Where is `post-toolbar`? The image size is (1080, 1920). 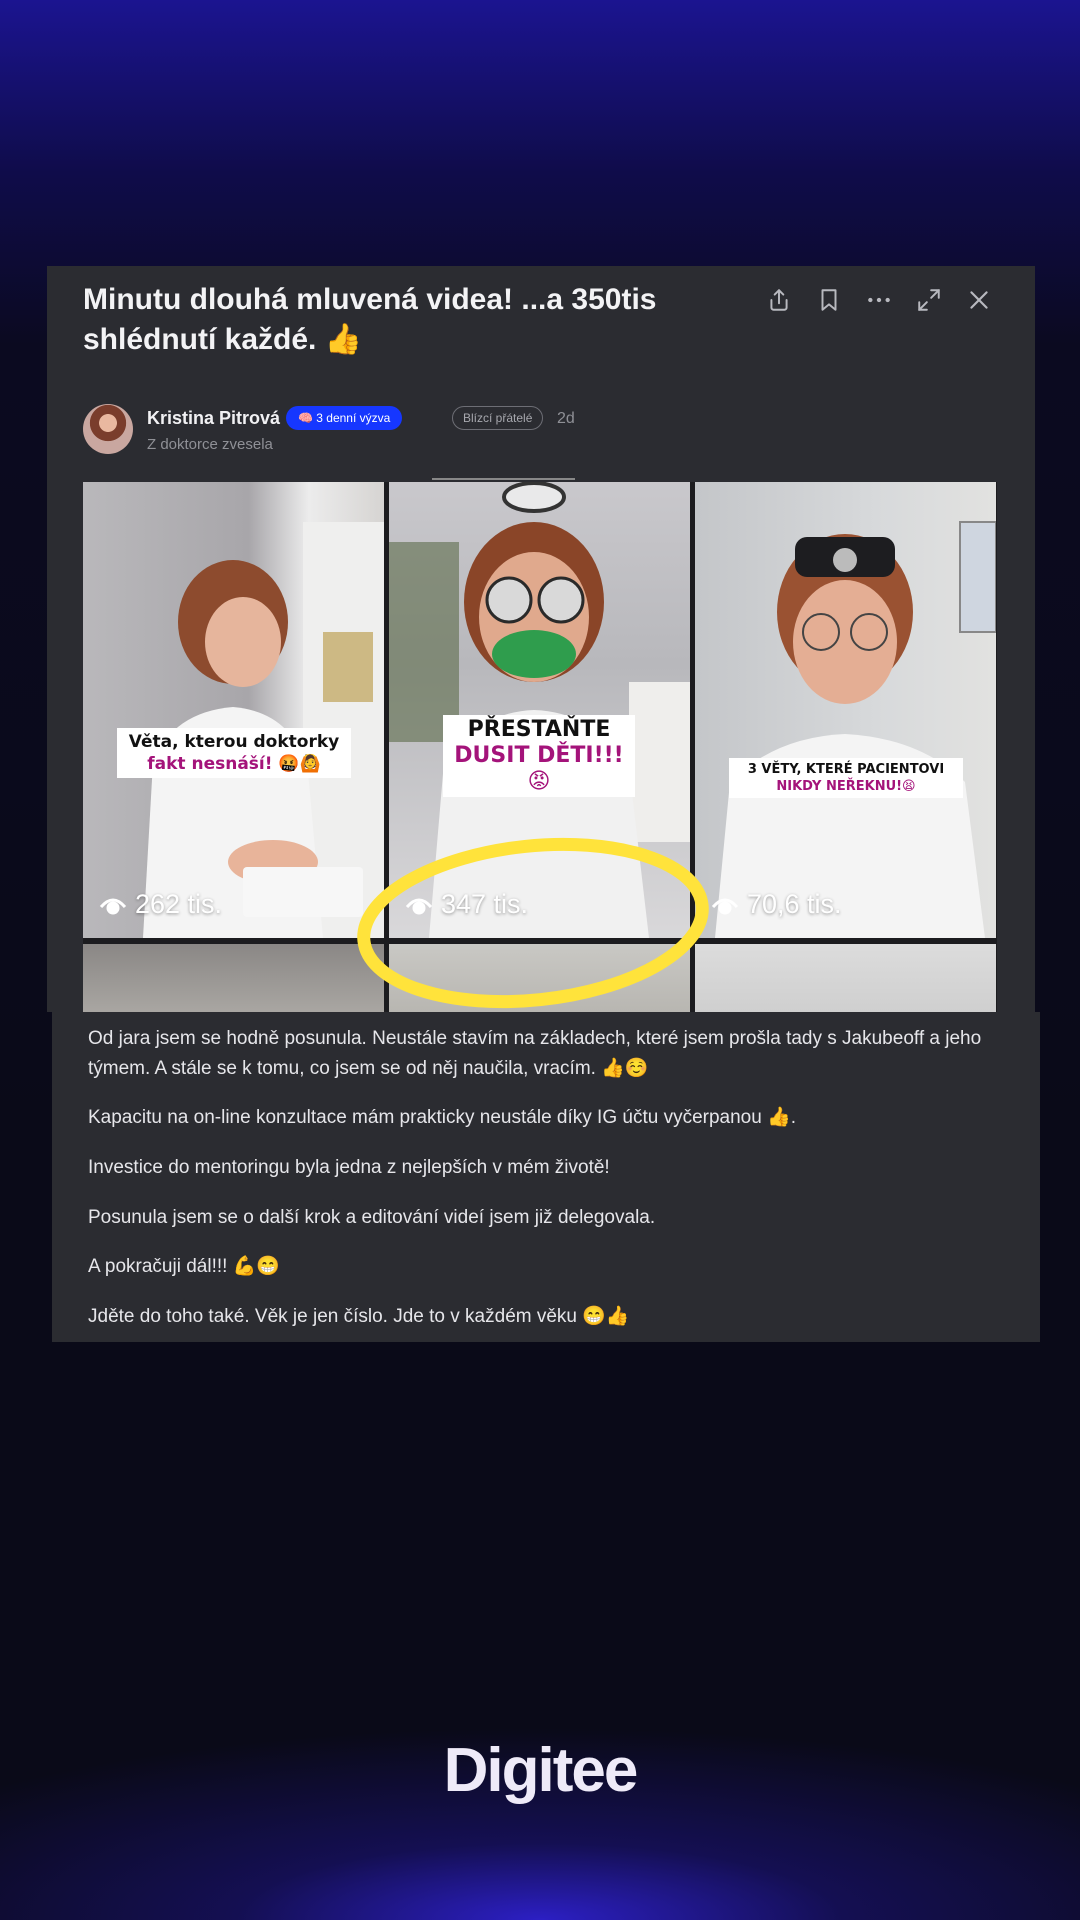 post-toolbar is located at coordinates (879, 300).